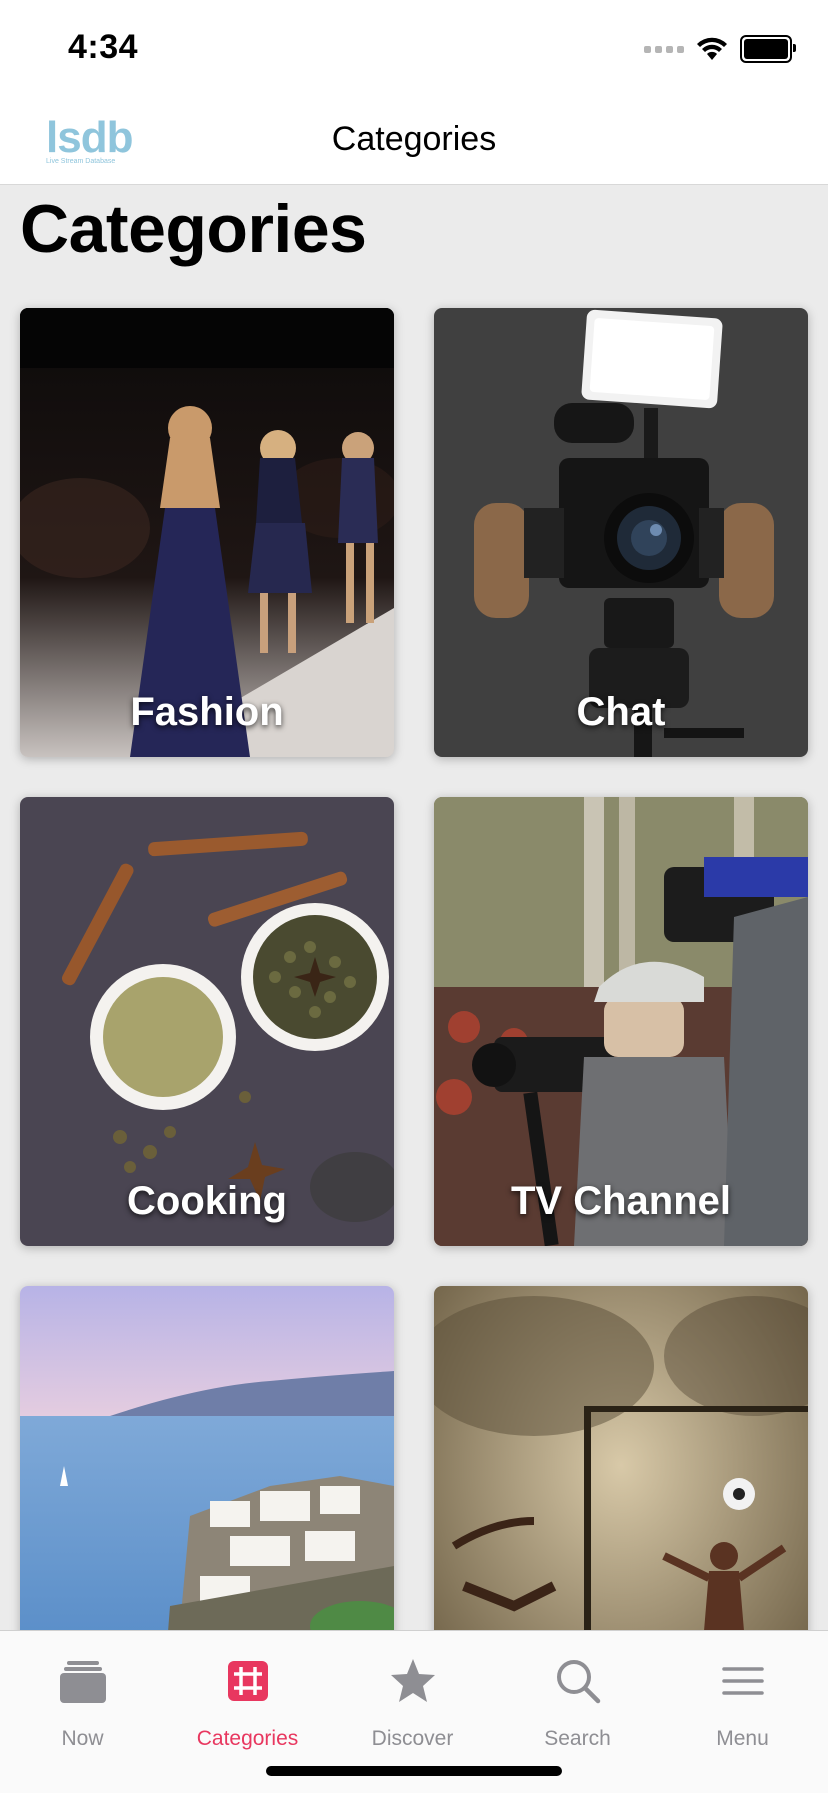 The height and width of the screenshot is (1793, 828). Describe the element at coordinates (742, 1738) in the screenshot. I see `tab-label: Menu` at that location.